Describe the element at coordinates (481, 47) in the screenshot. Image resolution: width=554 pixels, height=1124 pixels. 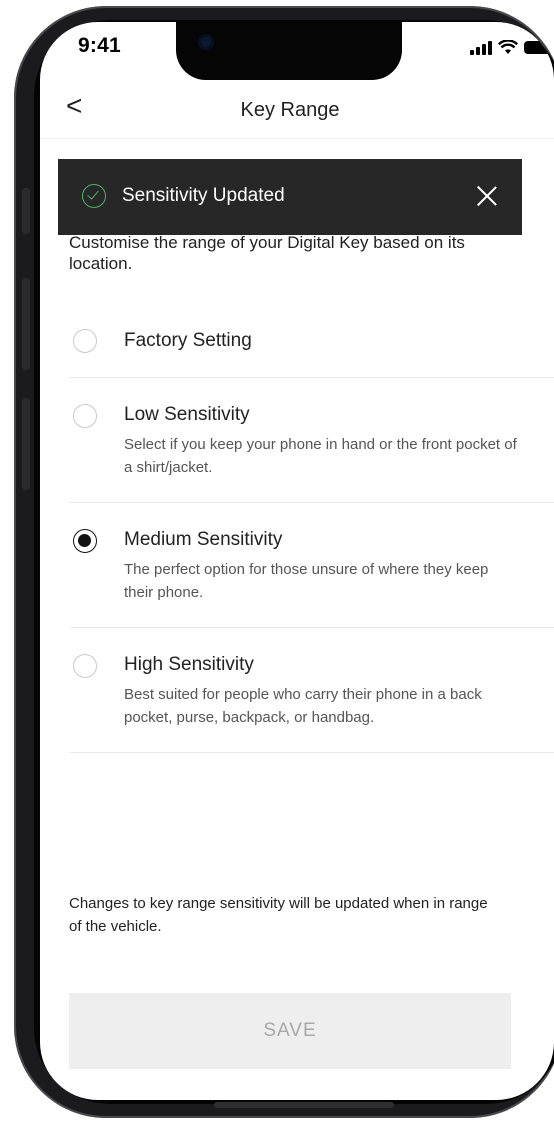
I see `cellular-signal-icon` at that location.